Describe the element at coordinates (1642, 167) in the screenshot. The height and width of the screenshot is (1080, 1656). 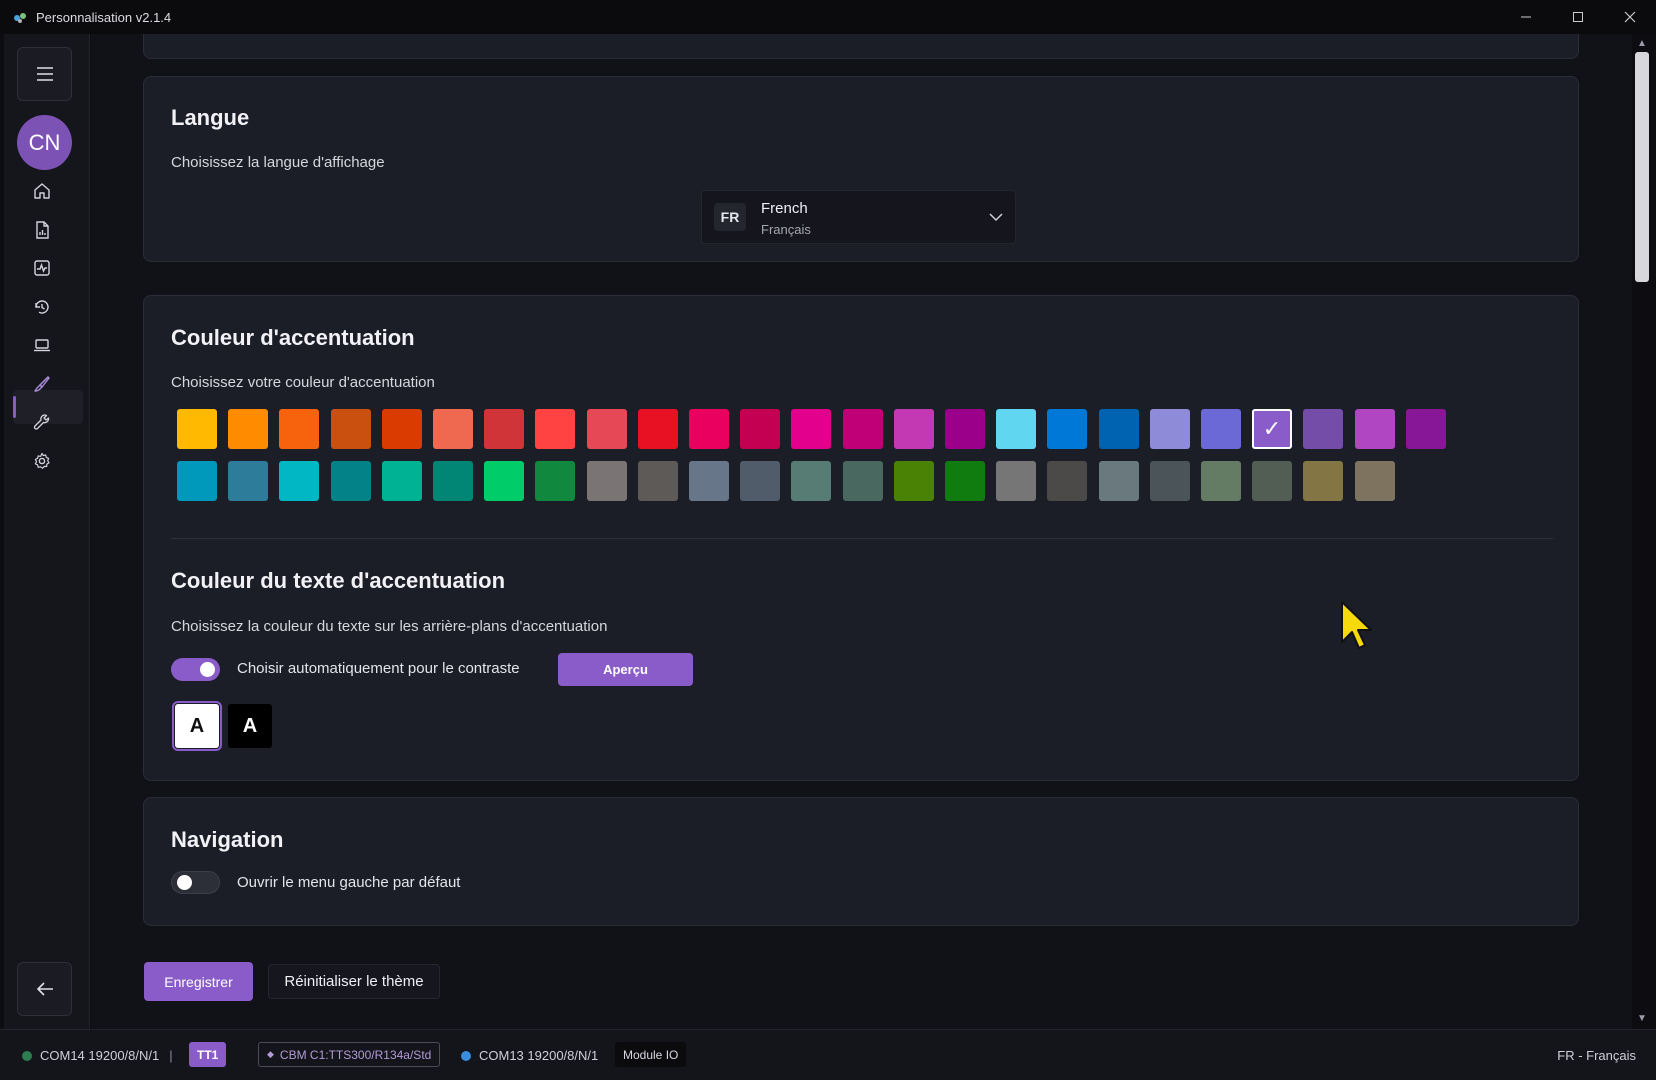
I see `scroll-thumb` at that location.